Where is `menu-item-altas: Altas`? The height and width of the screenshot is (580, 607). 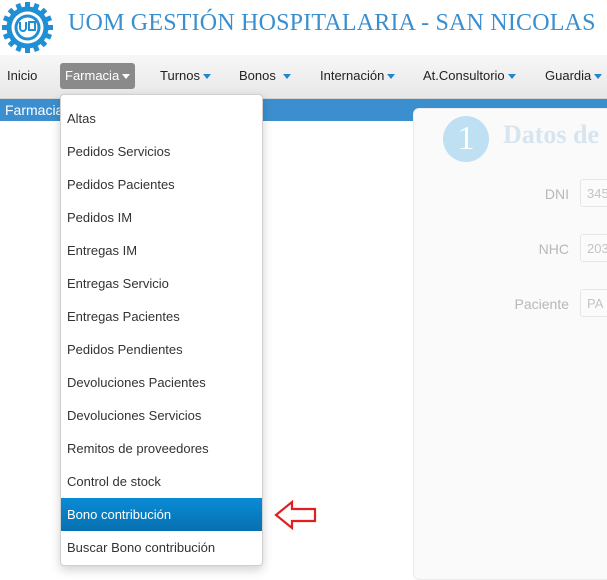 menu-item-altas: Altas is located at coordinates (161, 118).